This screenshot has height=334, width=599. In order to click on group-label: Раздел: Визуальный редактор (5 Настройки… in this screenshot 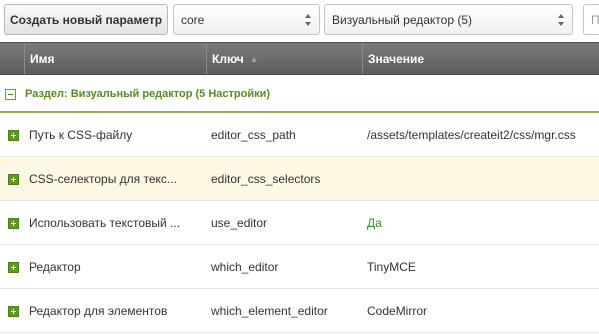, I will do `click(148, 94)`.